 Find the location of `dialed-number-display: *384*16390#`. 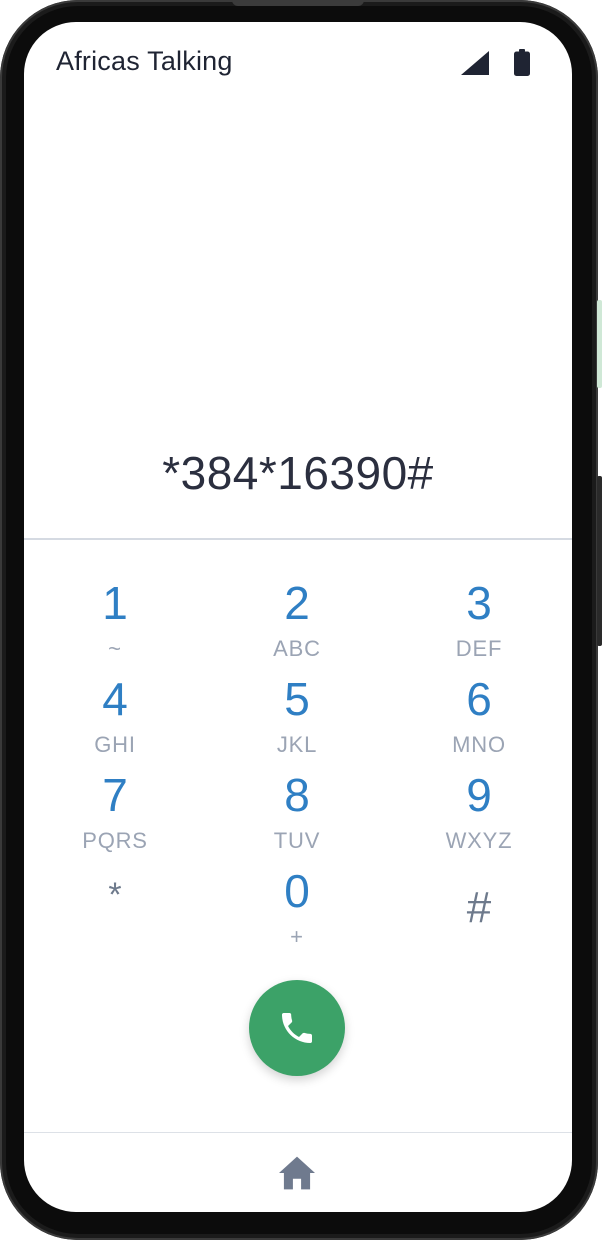

dialed-number-display: *384*16390# is located at coordinates (298, 473).